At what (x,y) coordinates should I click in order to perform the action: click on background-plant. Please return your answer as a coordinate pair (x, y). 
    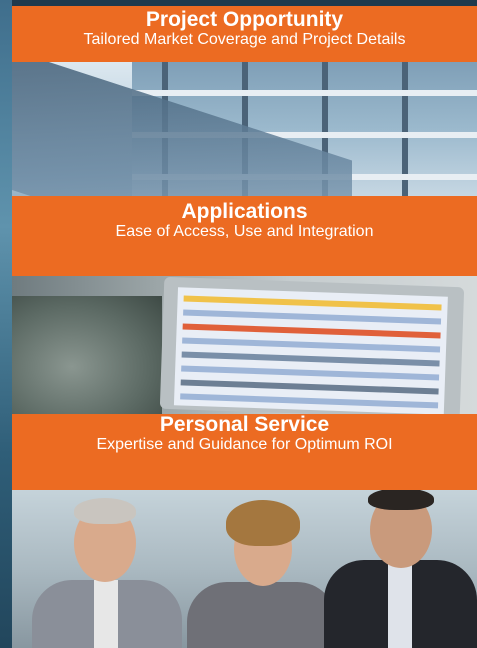
    Looking at the image, I should click on (87, 355).